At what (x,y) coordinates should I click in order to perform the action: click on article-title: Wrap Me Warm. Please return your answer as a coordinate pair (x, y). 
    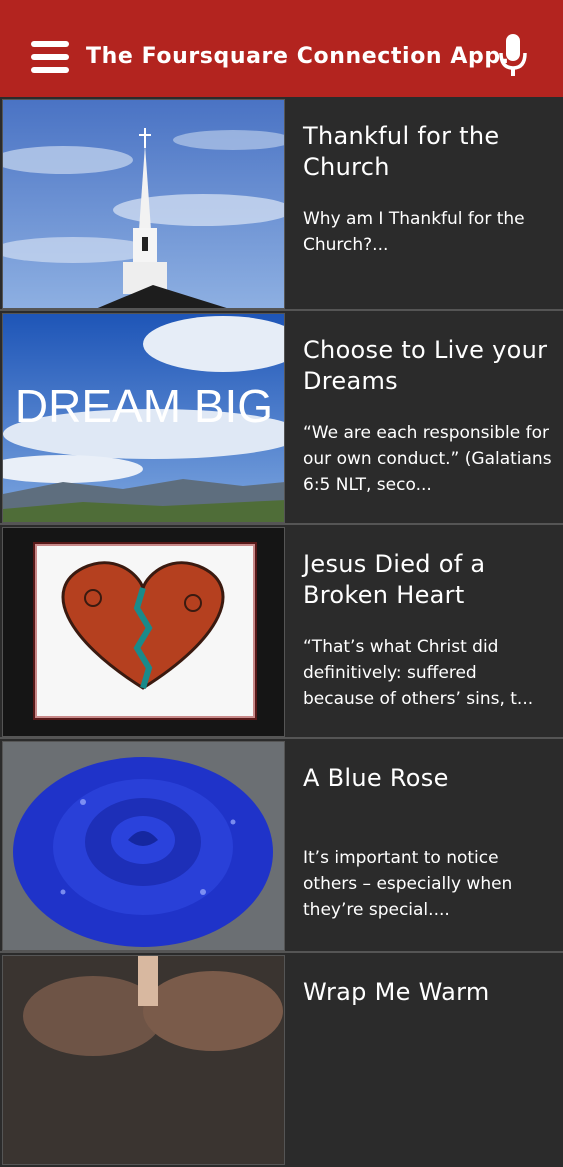
    Looking at the image, I should click on (396, 992).